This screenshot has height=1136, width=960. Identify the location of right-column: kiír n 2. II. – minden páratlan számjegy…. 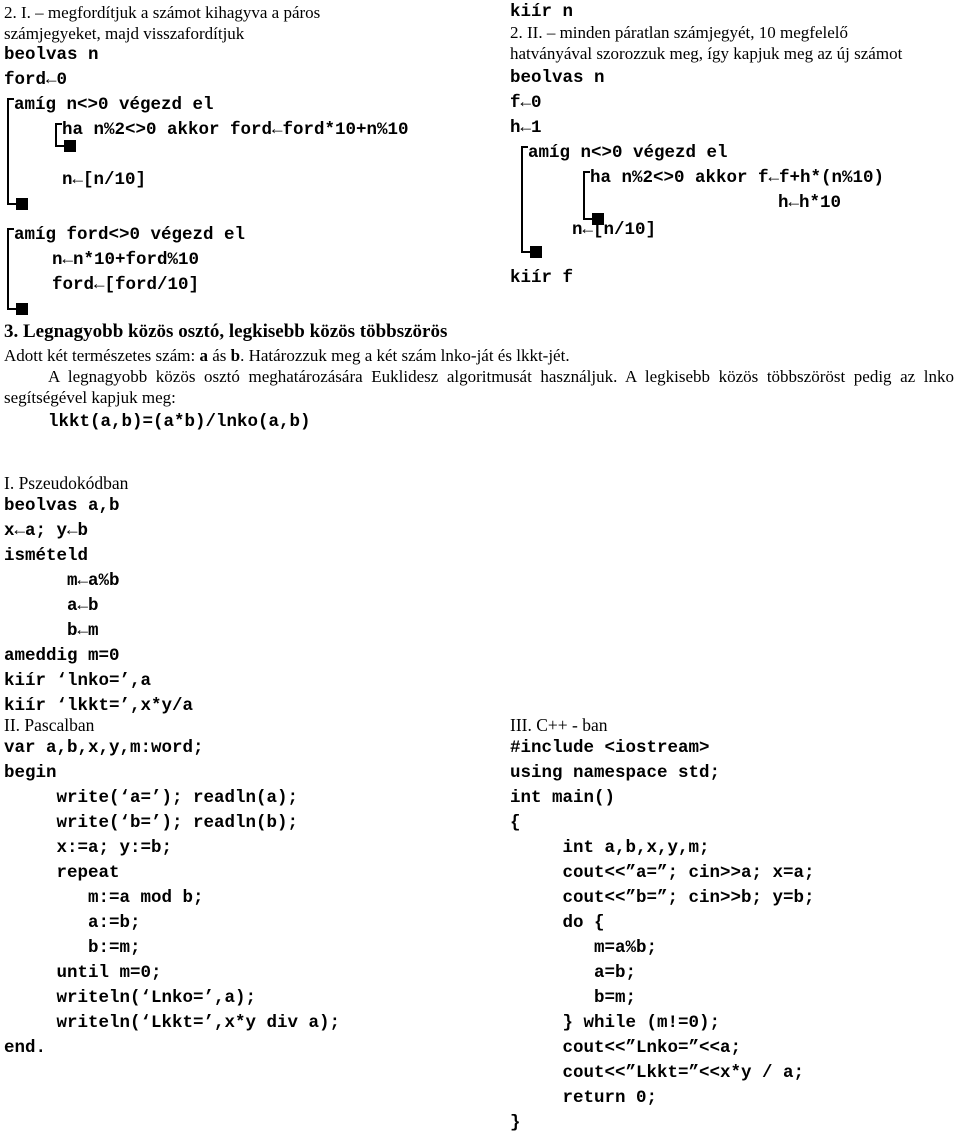
(727, 144).